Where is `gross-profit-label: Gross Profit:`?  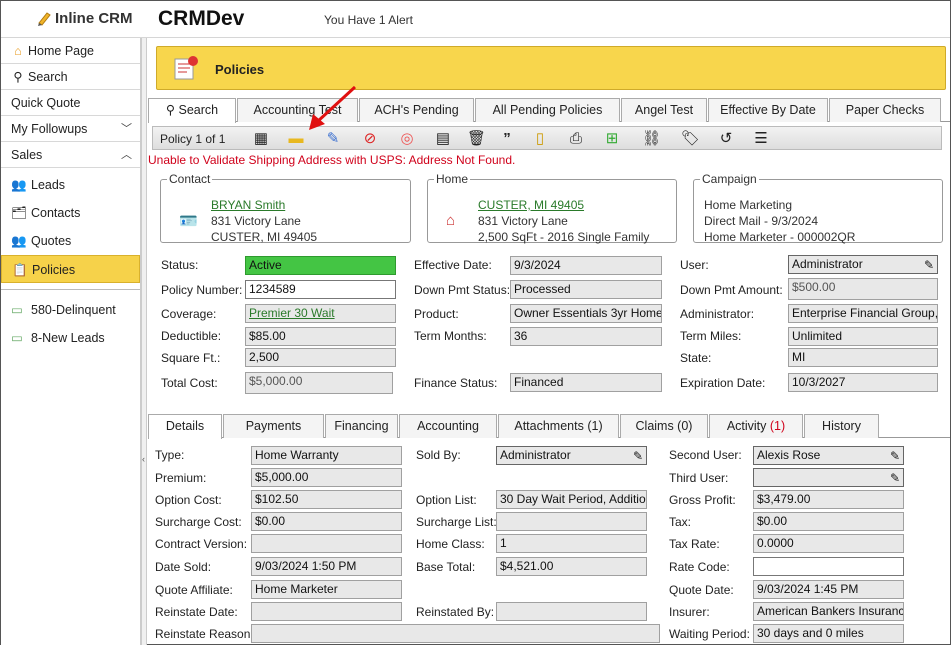
gross-profit-label: Gross Profit: is located at coordinates (702, 500).